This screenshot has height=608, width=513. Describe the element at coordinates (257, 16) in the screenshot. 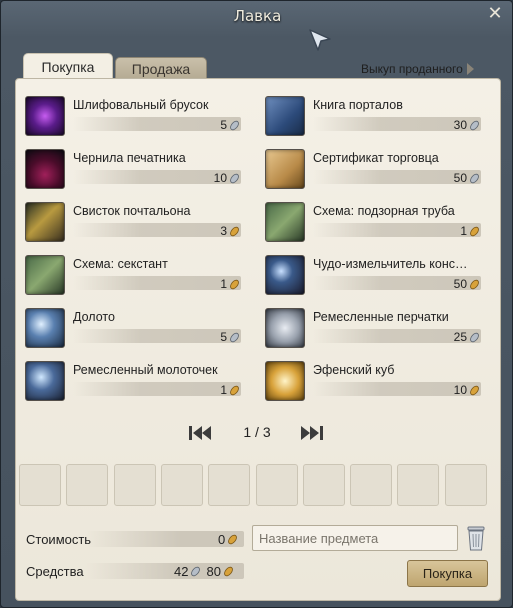

I see `window-title: Лавка` at that location.